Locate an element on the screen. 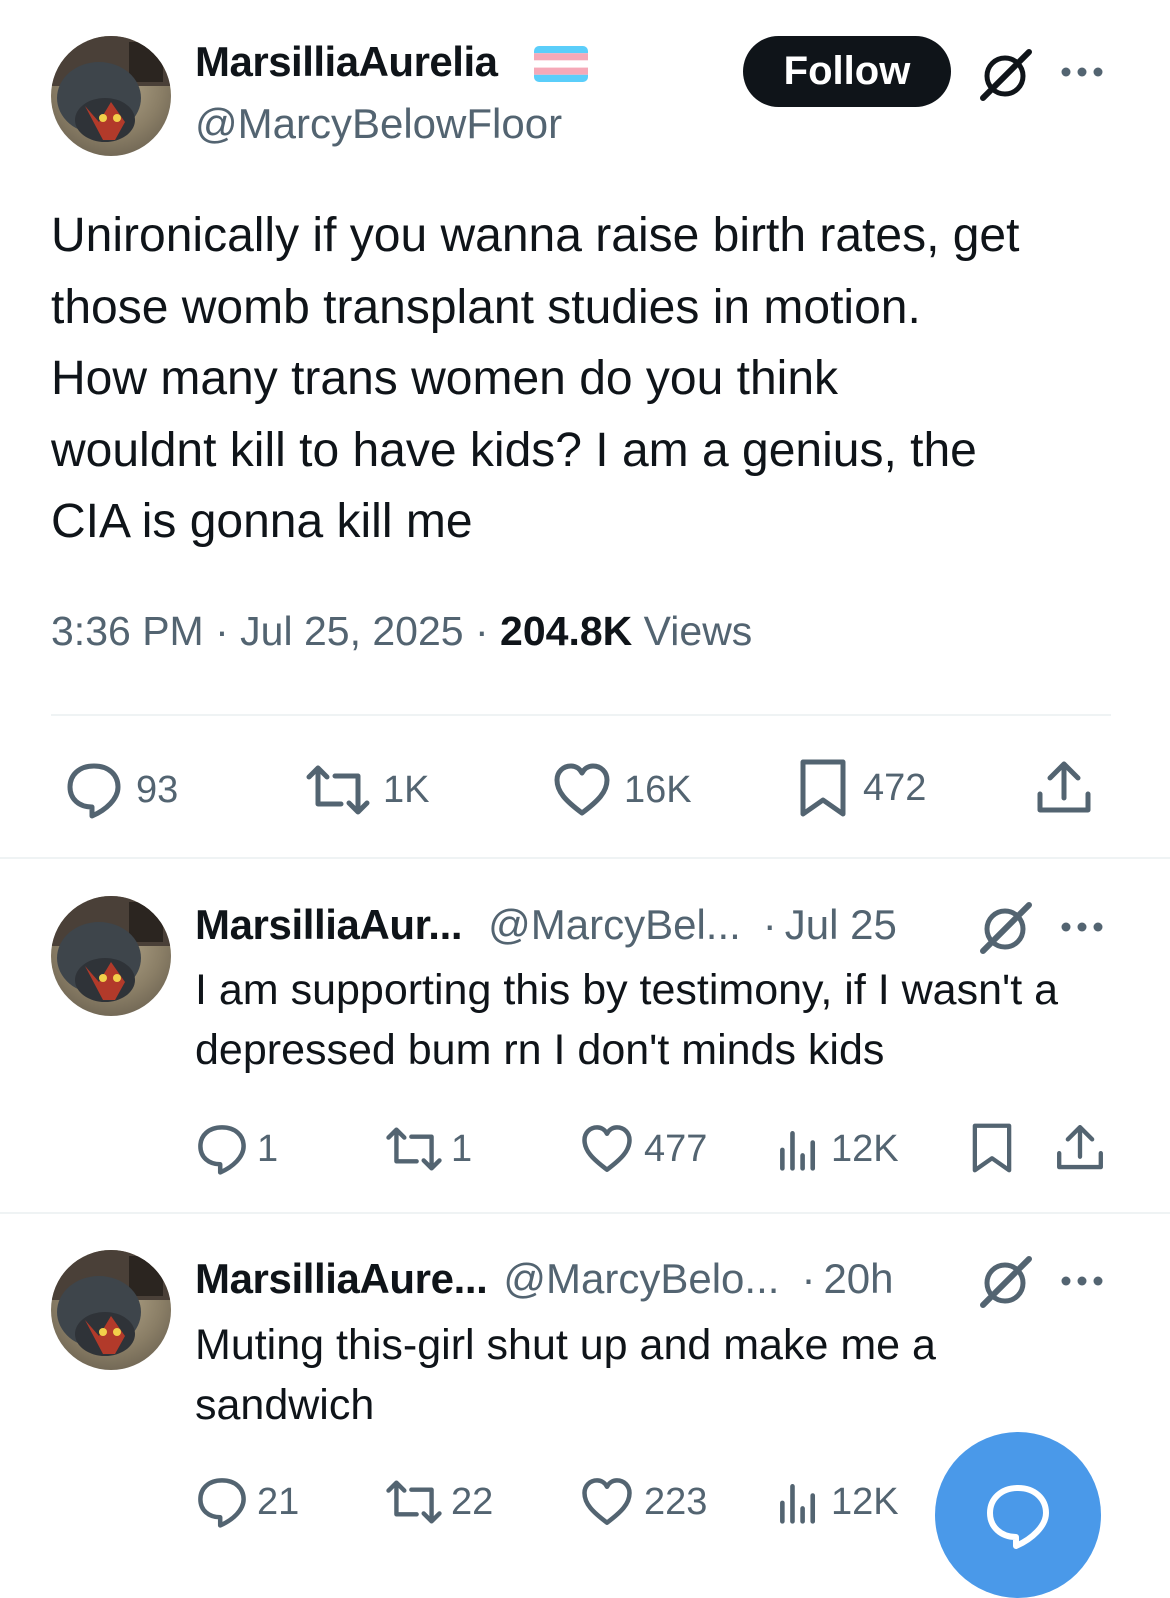 Image resolution: width=1170 pixels, height=1598 pixels. compose-reply-button is located at coordinates (1018, 1515).